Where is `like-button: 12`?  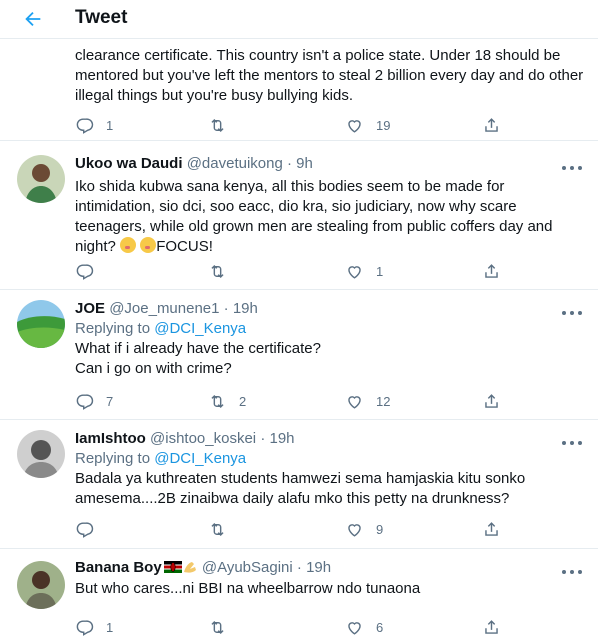 like-button: 12 is located at coordinates (367, 401).